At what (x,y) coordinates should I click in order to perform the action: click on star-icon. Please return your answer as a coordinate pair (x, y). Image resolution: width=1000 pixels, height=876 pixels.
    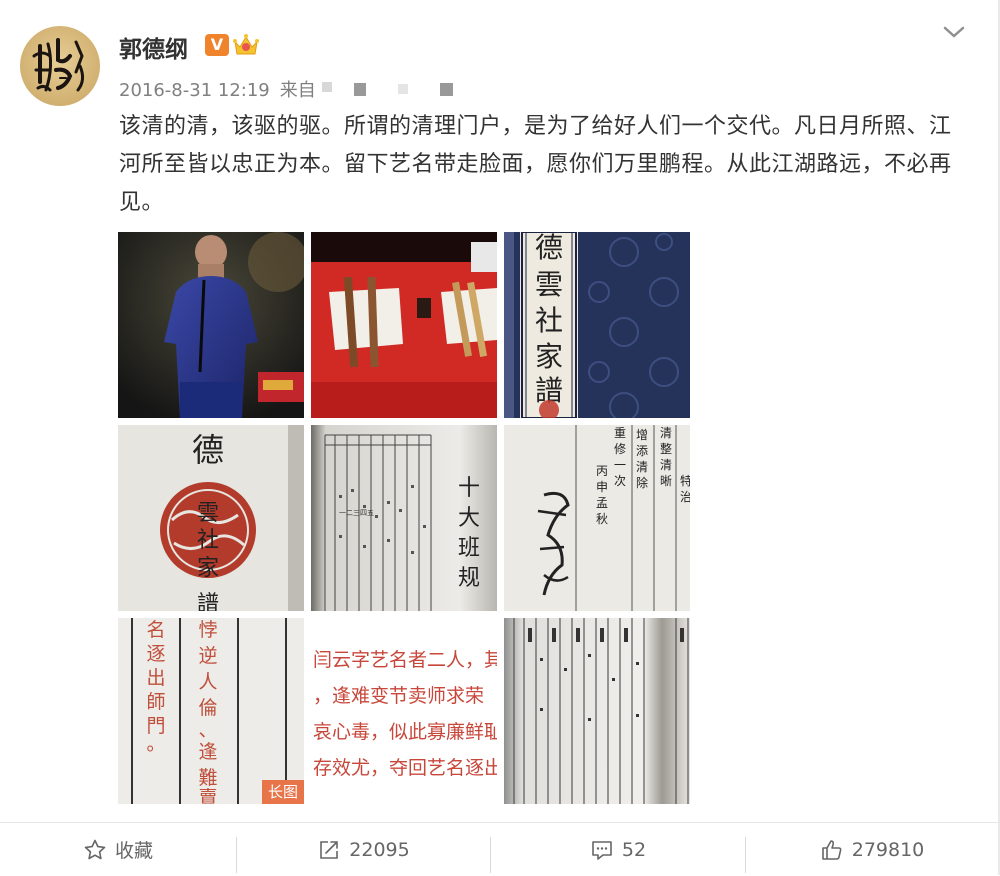
    Looking at the image, I should click on (95, 849).